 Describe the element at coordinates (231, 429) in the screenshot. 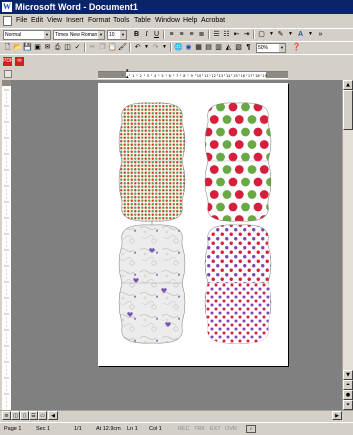

I see `status-ovr: OVR` at that location.